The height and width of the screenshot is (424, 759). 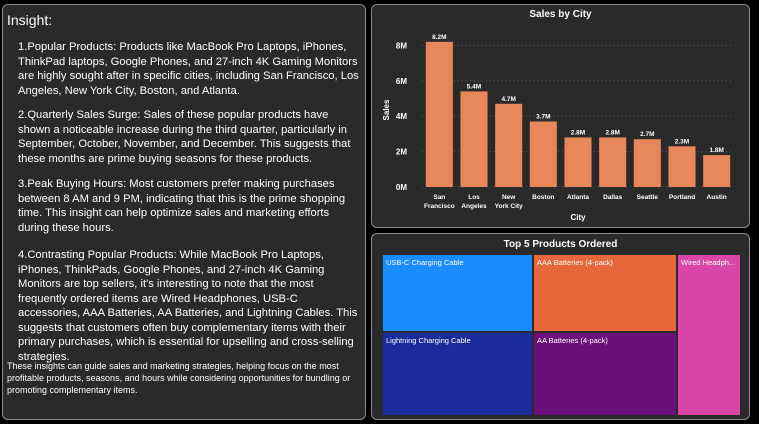 I want to click on x-axis-label: City, so click(x=578, y=217).